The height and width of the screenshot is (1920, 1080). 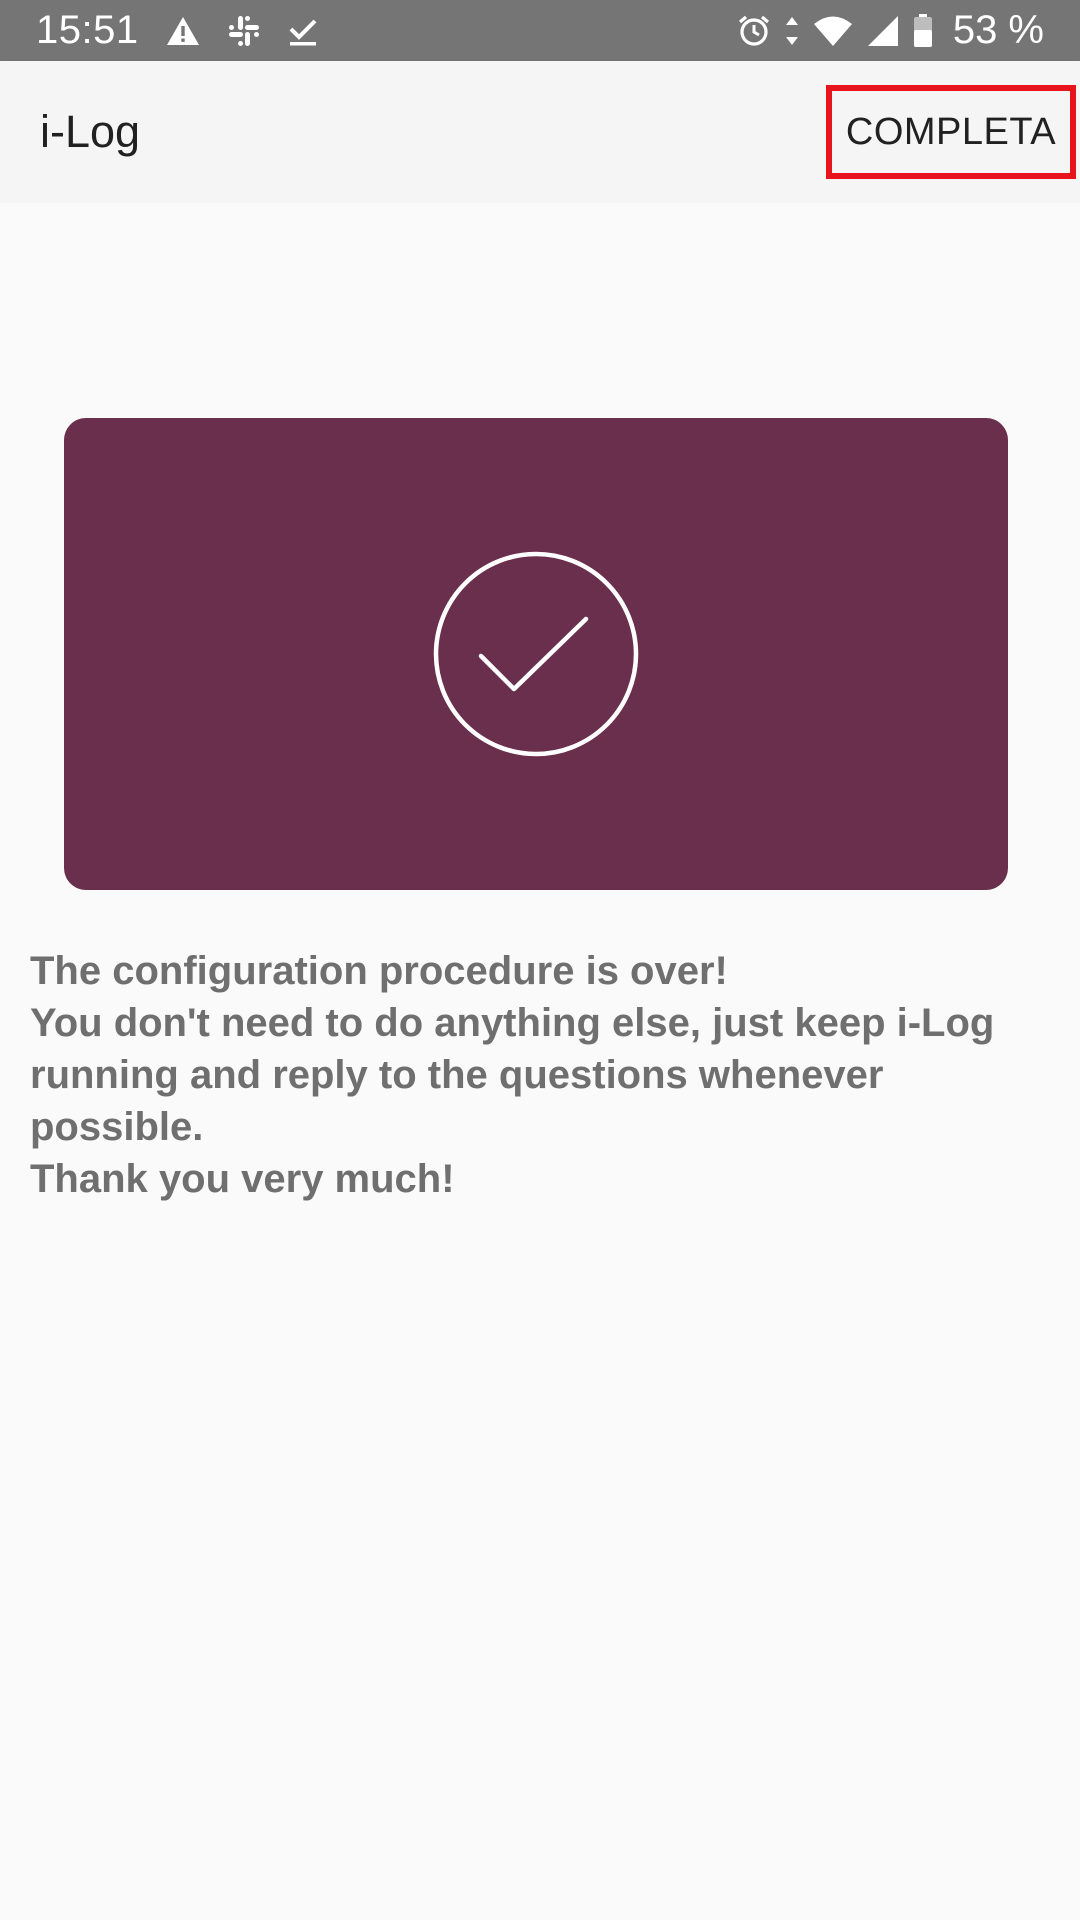 I want to click on wifi-icon, so click(x=833, y=31).